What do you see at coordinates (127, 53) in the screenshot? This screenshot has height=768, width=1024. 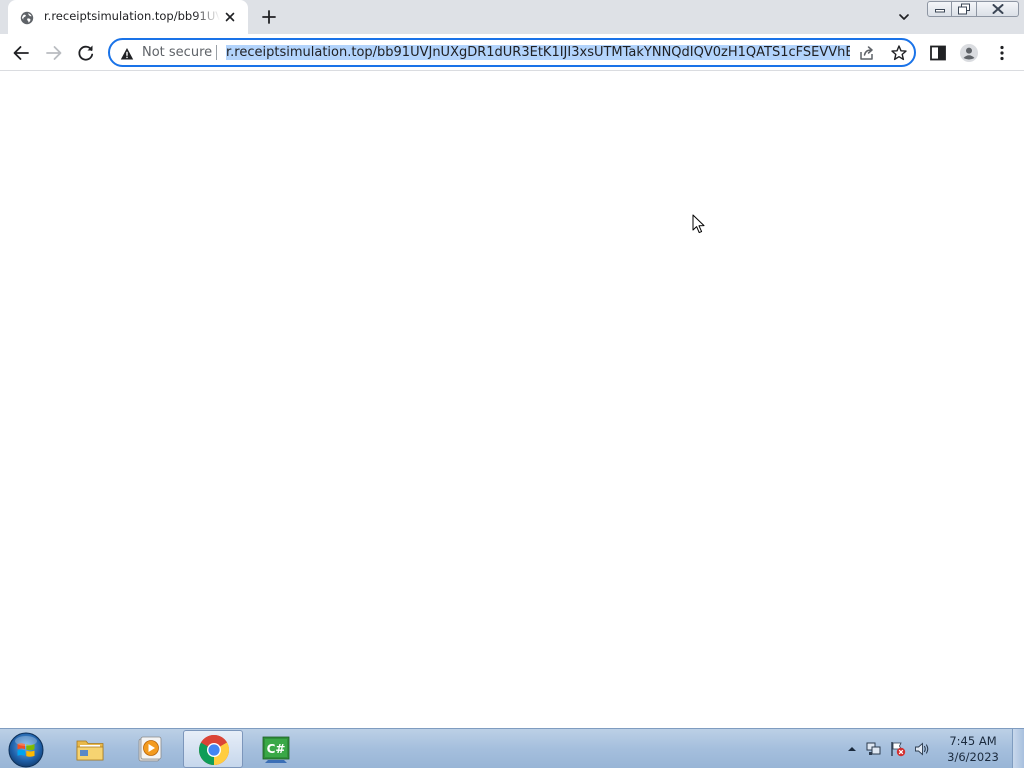 I see `warning-triangle-icon` at bounding box center [127, 53].